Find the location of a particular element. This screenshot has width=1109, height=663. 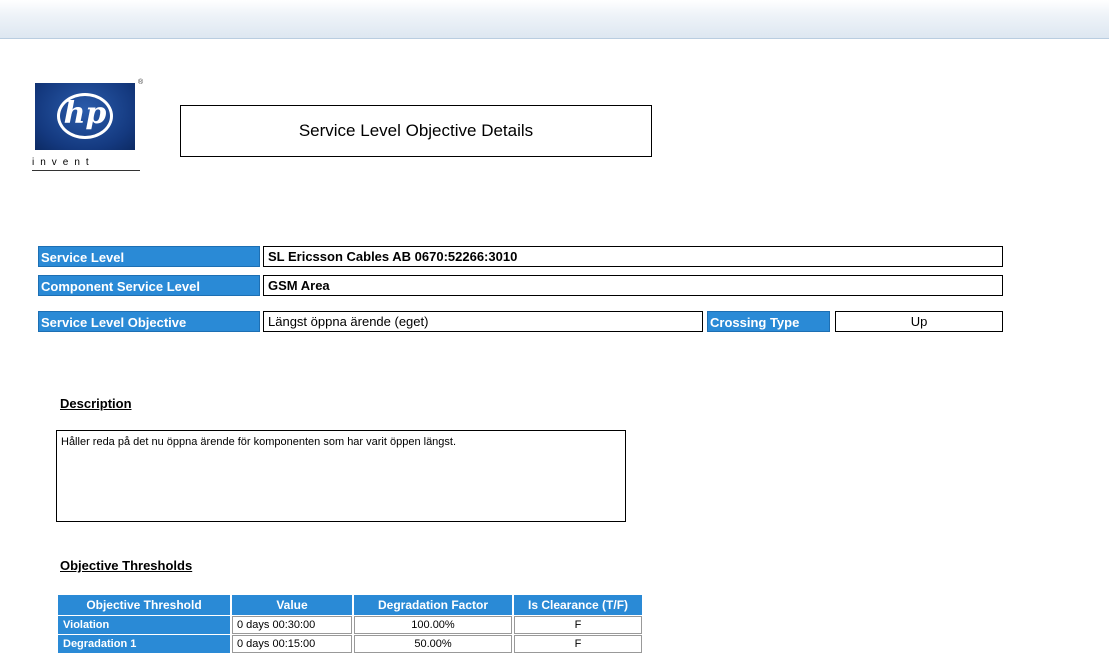

column-header: Is Clearance (T/F) is located at coordinates (578, 605).